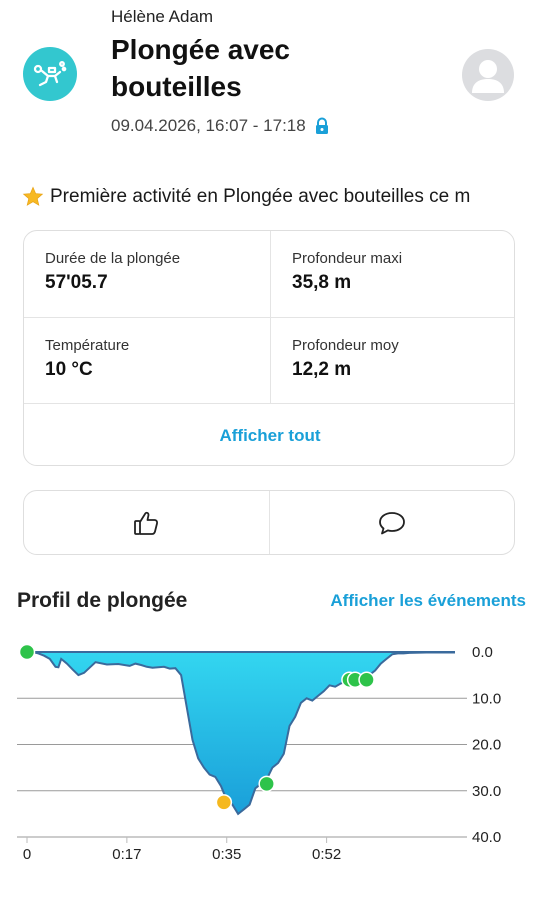 The width and height of the screenshot is (538, 900). I want to click on stat-avg-depth-label: Profondeur moy, so click(345, 345).